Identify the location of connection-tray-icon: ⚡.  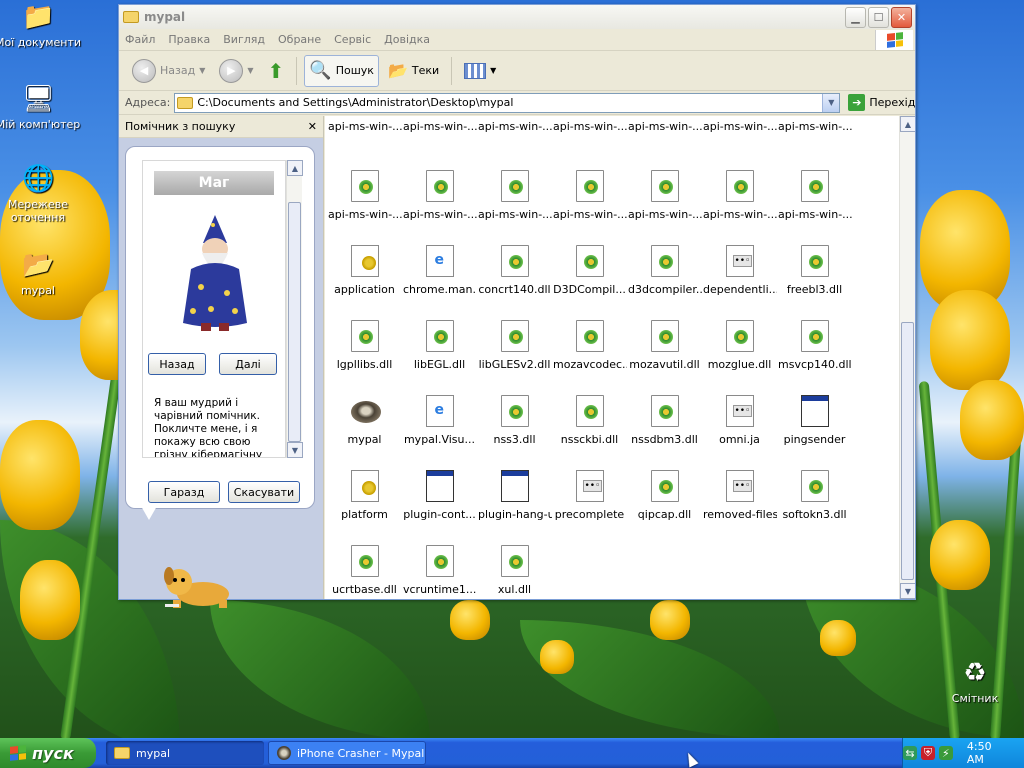
(945, 753).